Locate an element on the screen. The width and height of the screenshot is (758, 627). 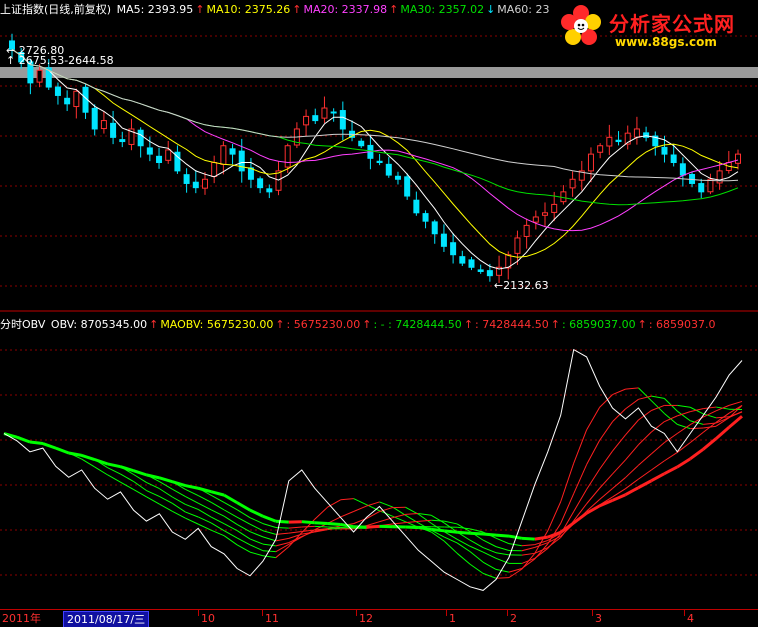
obv-legend-item: MAOBV: 5675230.00 is located at coordinates (217, 324).